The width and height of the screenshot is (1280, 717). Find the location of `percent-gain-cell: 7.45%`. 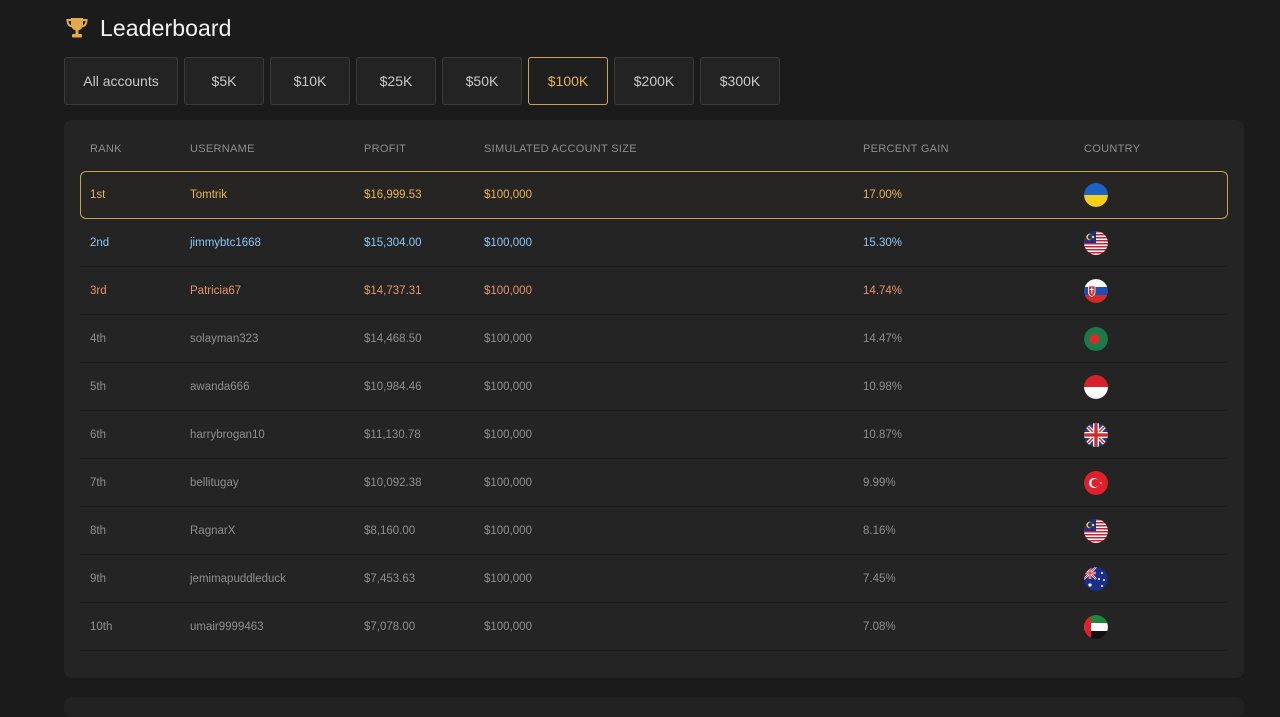

percent-gain-cell: 7.45% is located at coordinates (879, 578).